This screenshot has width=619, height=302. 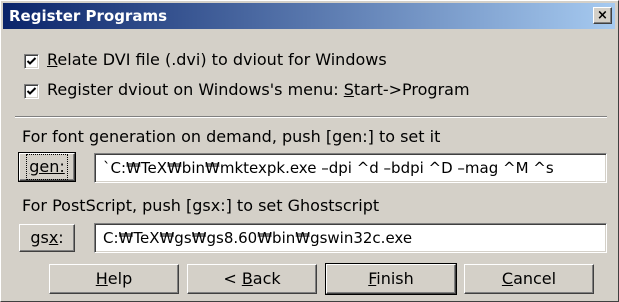 I want to click on gsx-button: gsx:, so click(x=47, y=238).